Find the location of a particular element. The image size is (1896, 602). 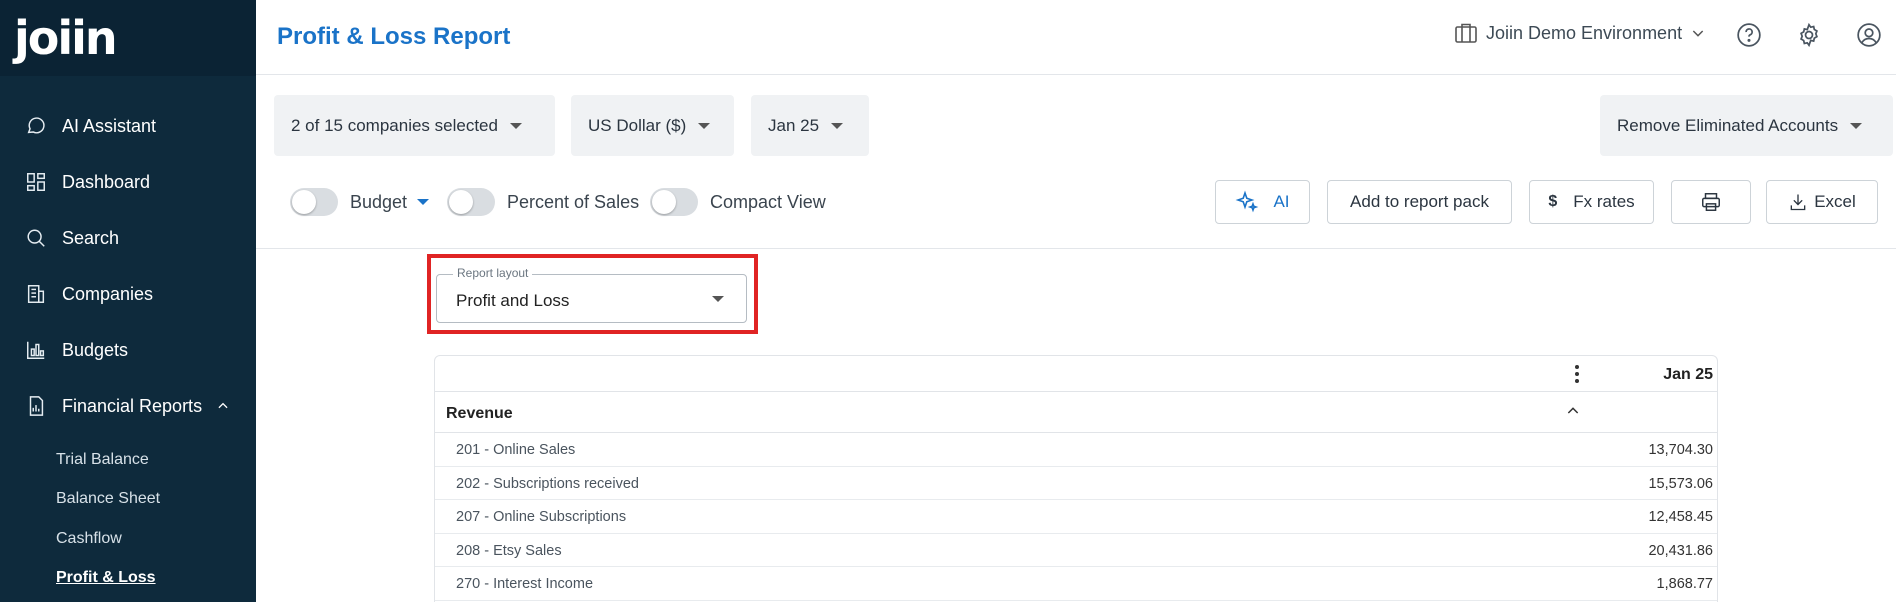

sidebar-item-label: Companies is located at coordinates (108, 293).